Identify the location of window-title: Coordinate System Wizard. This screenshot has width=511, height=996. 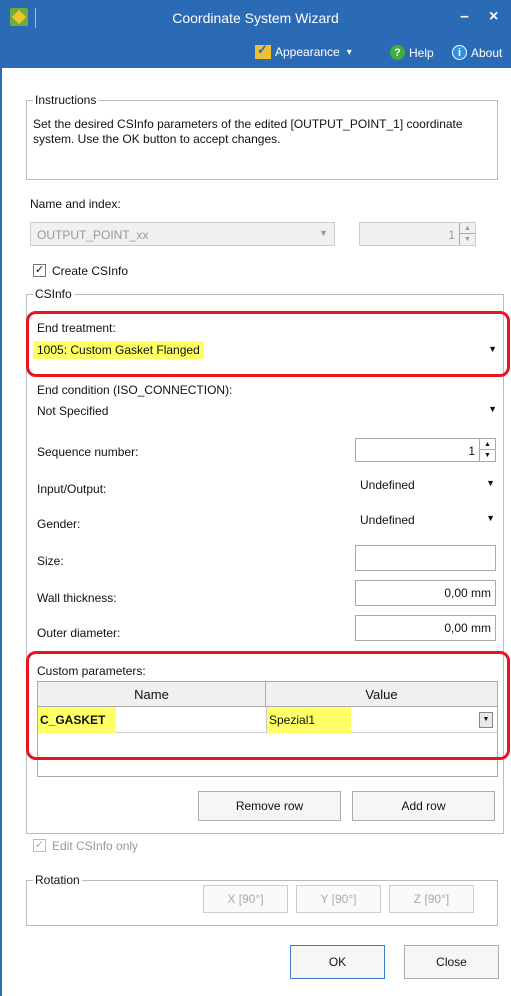
(255, 18).